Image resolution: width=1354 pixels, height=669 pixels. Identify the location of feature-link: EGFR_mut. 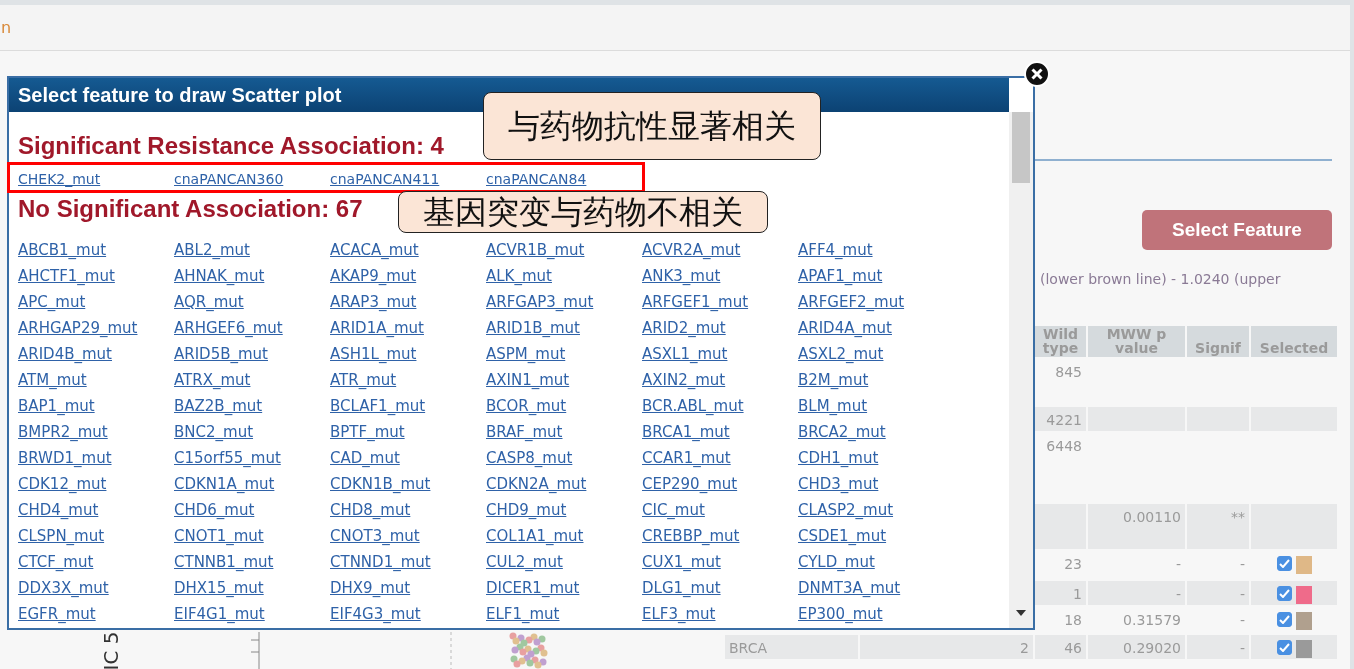
(57, 614).